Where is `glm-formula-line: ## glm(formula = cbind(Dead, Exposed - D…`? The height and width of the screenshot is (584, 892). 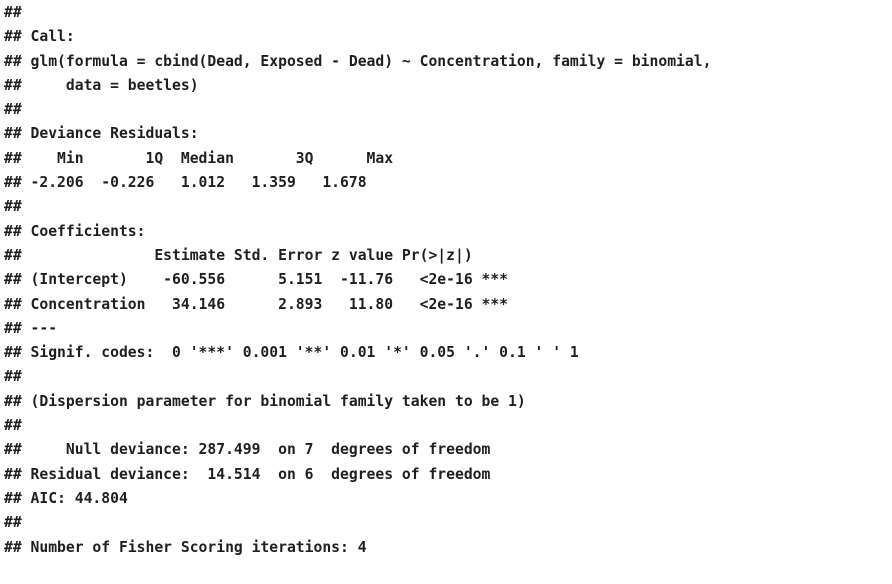 glm-formula-line: ## glm(formula = cbind(Dead, Exposed - D… is located at coordinates (358, 61).